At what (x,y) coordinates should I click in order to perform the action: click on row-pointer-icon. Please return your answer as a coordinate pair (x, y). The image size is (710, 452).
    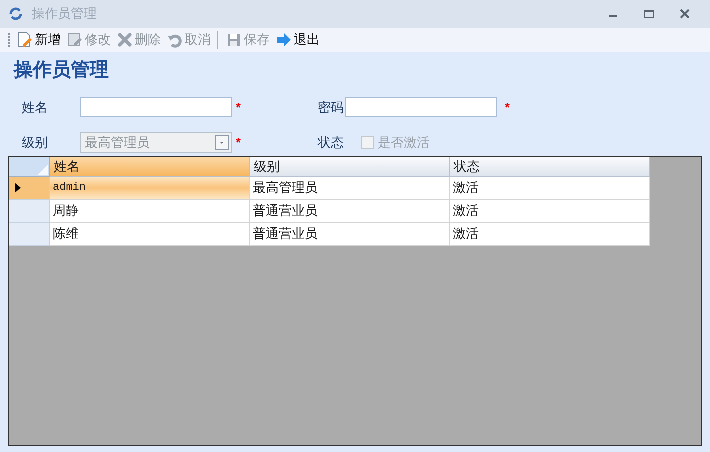
    Looking at the image, I should click on (18, 188).